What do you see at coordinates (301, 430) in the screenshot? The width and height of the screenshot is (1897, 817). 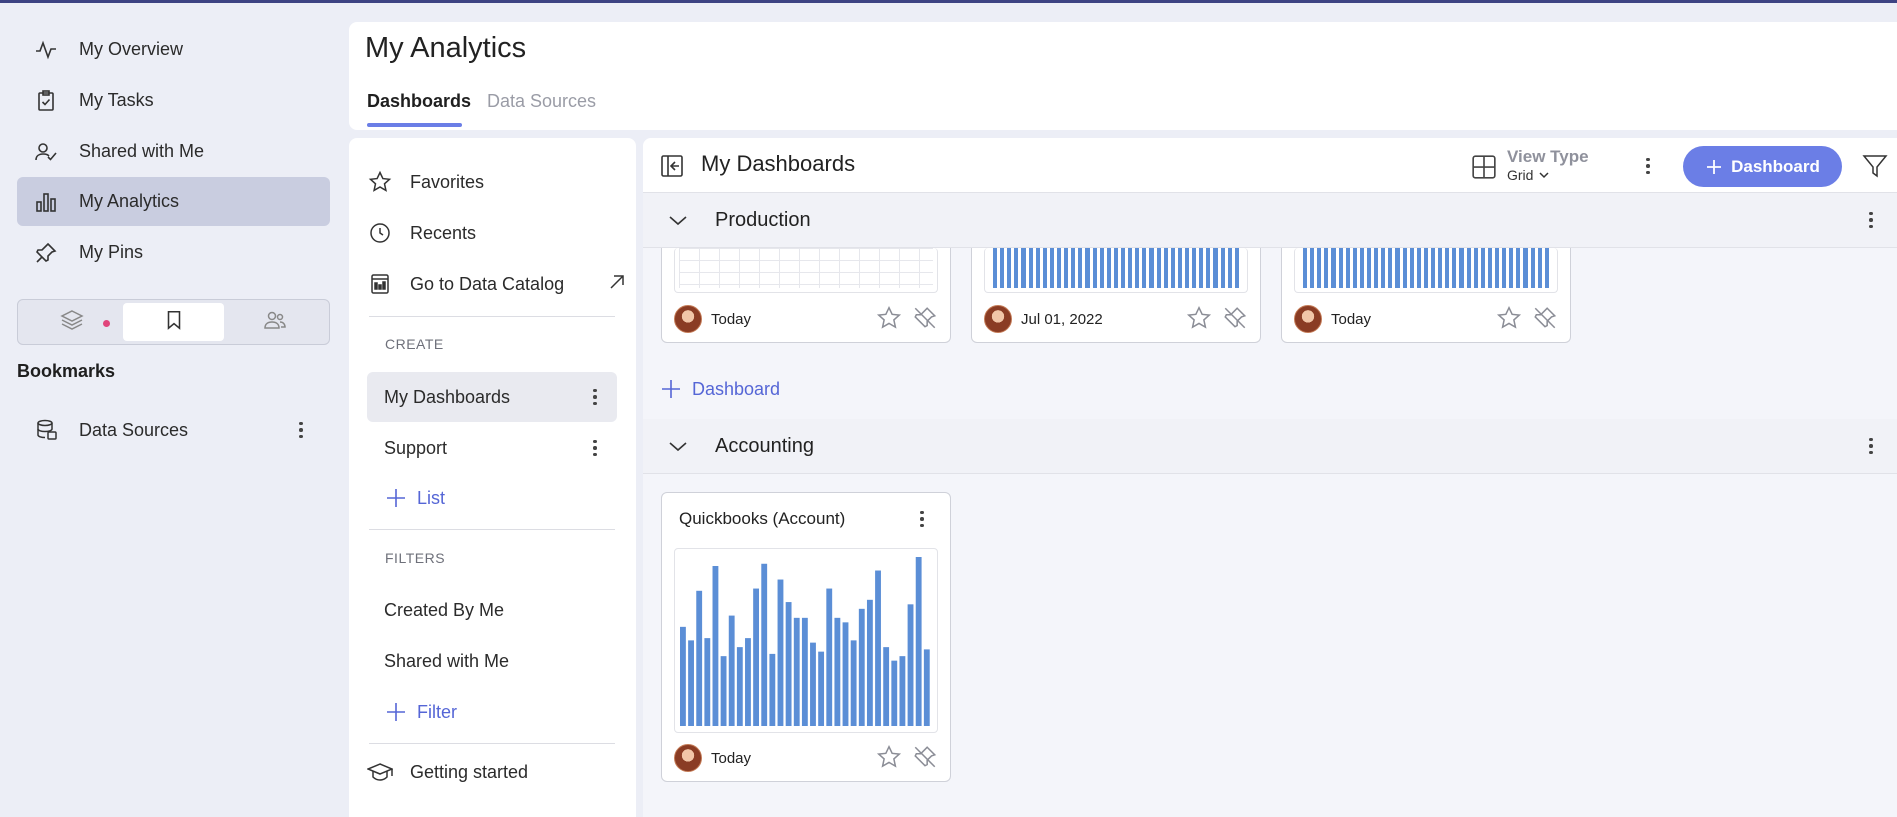 I see `bookmark-more-button` at bounding box center [301, 430].